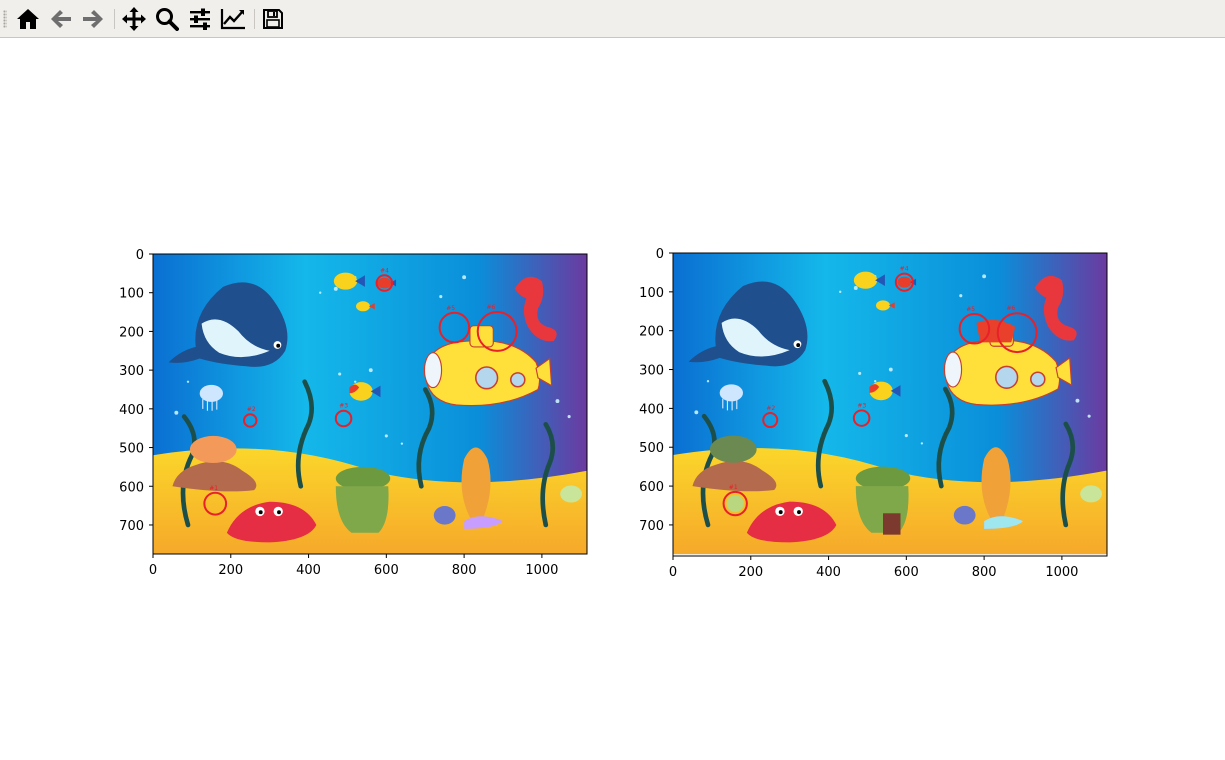 This screenshot has height=760, width=1225. I want to click on right-coral-tube, so click(892, 524).